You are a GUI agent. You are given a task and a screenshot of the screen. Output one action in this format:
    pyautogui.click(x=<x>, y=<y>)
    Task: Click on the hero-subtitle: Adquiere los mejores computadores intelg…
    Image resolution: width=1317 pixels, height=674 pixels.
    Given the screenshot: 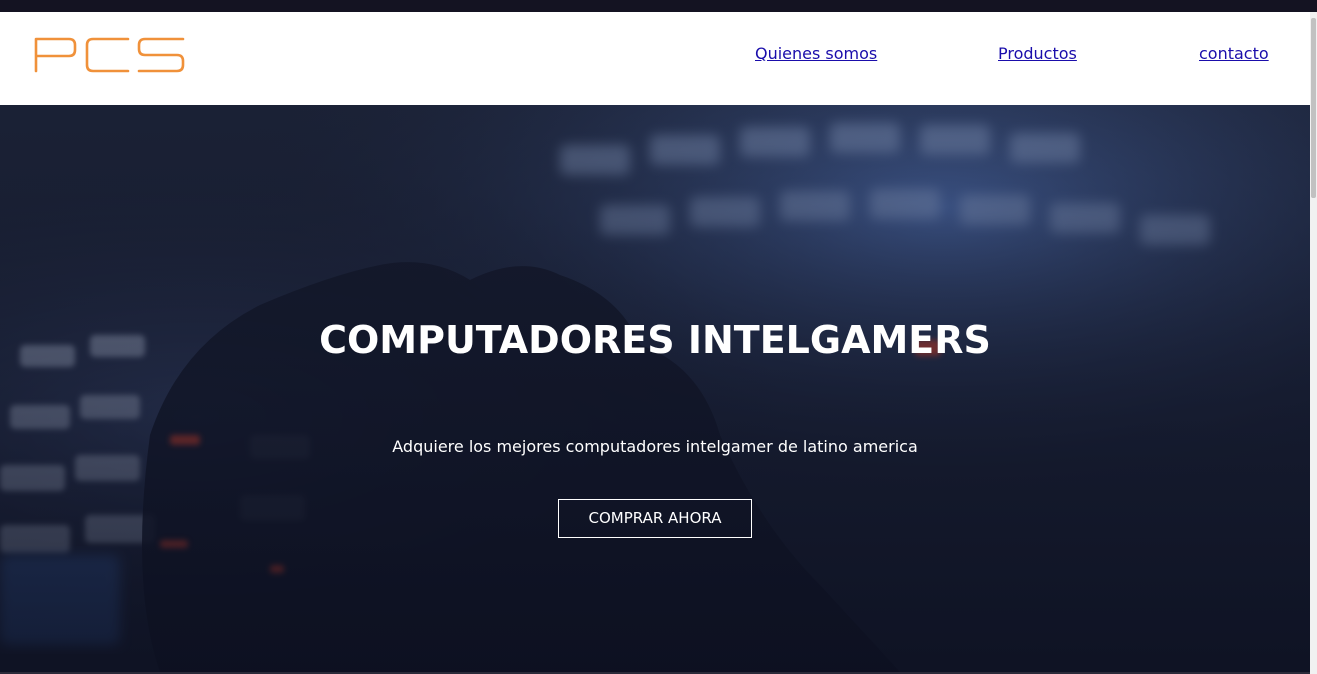 What is the action you would take?
    pyautogui.click(x=655, y=446)
    